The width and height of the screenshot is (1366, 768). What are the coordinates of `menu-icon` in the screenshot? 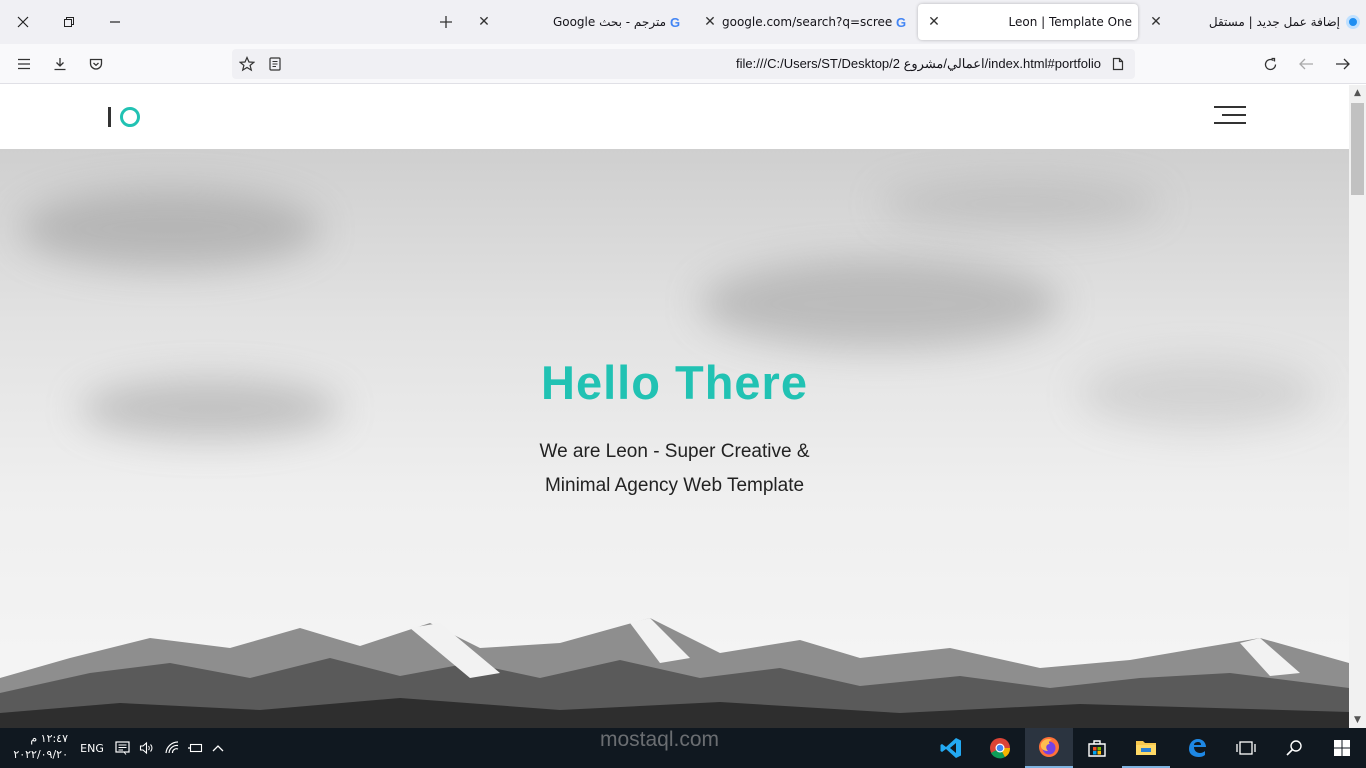 It's located at (24, 64).